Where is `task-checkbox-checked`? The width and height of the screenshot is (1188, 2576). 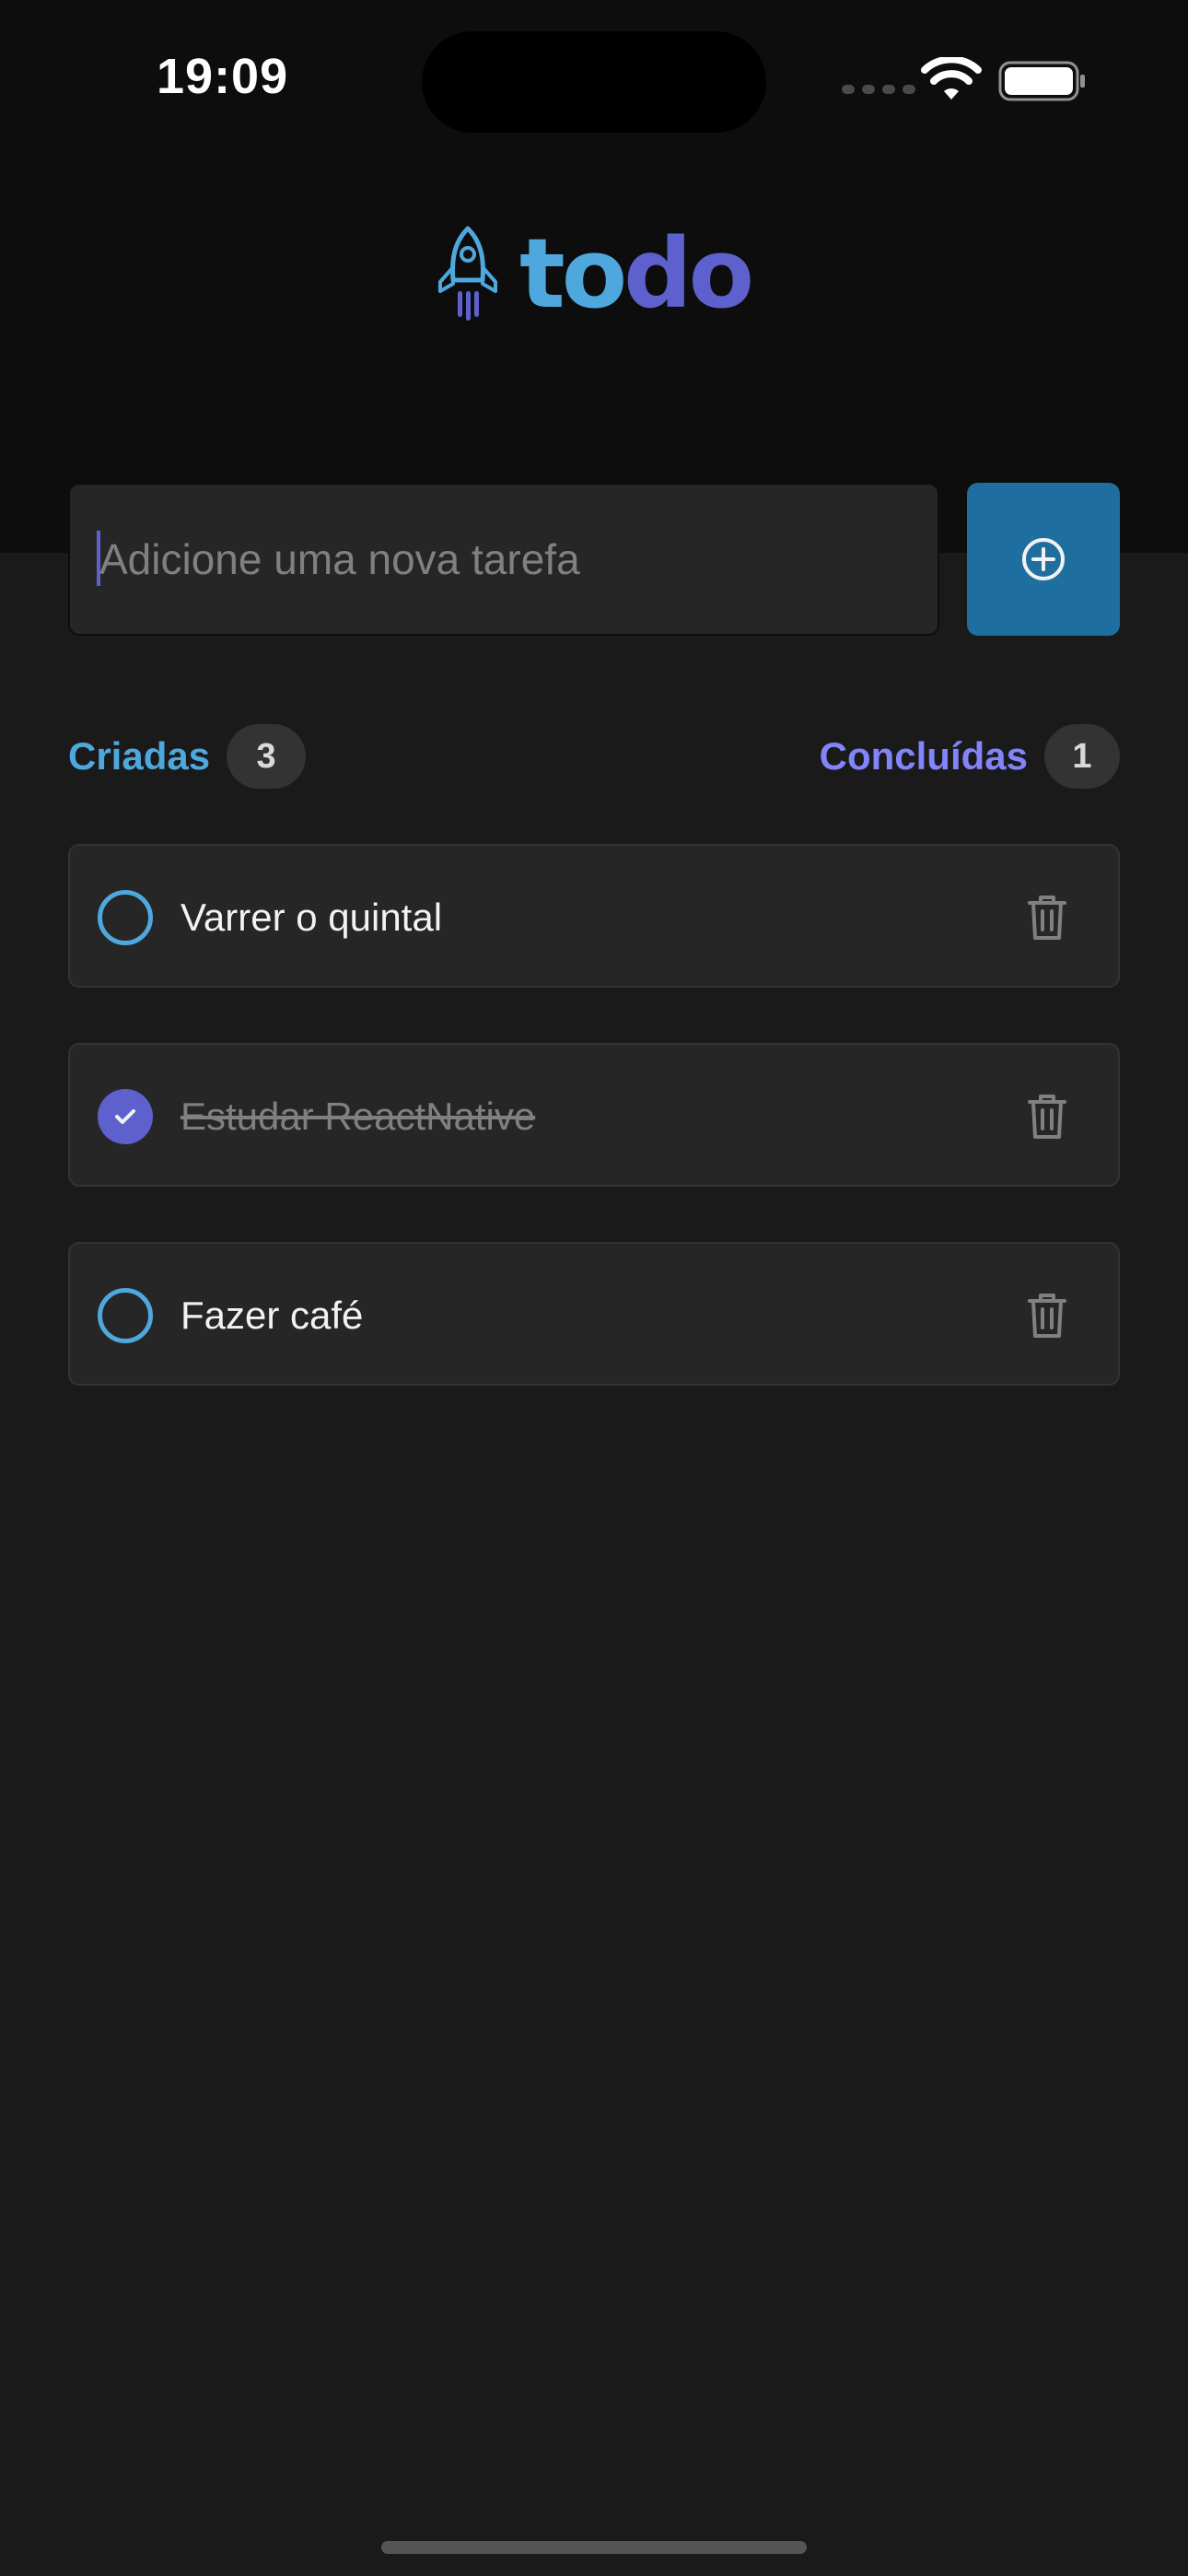 task-checkbox-checked is located at coordinates (125, 1116).